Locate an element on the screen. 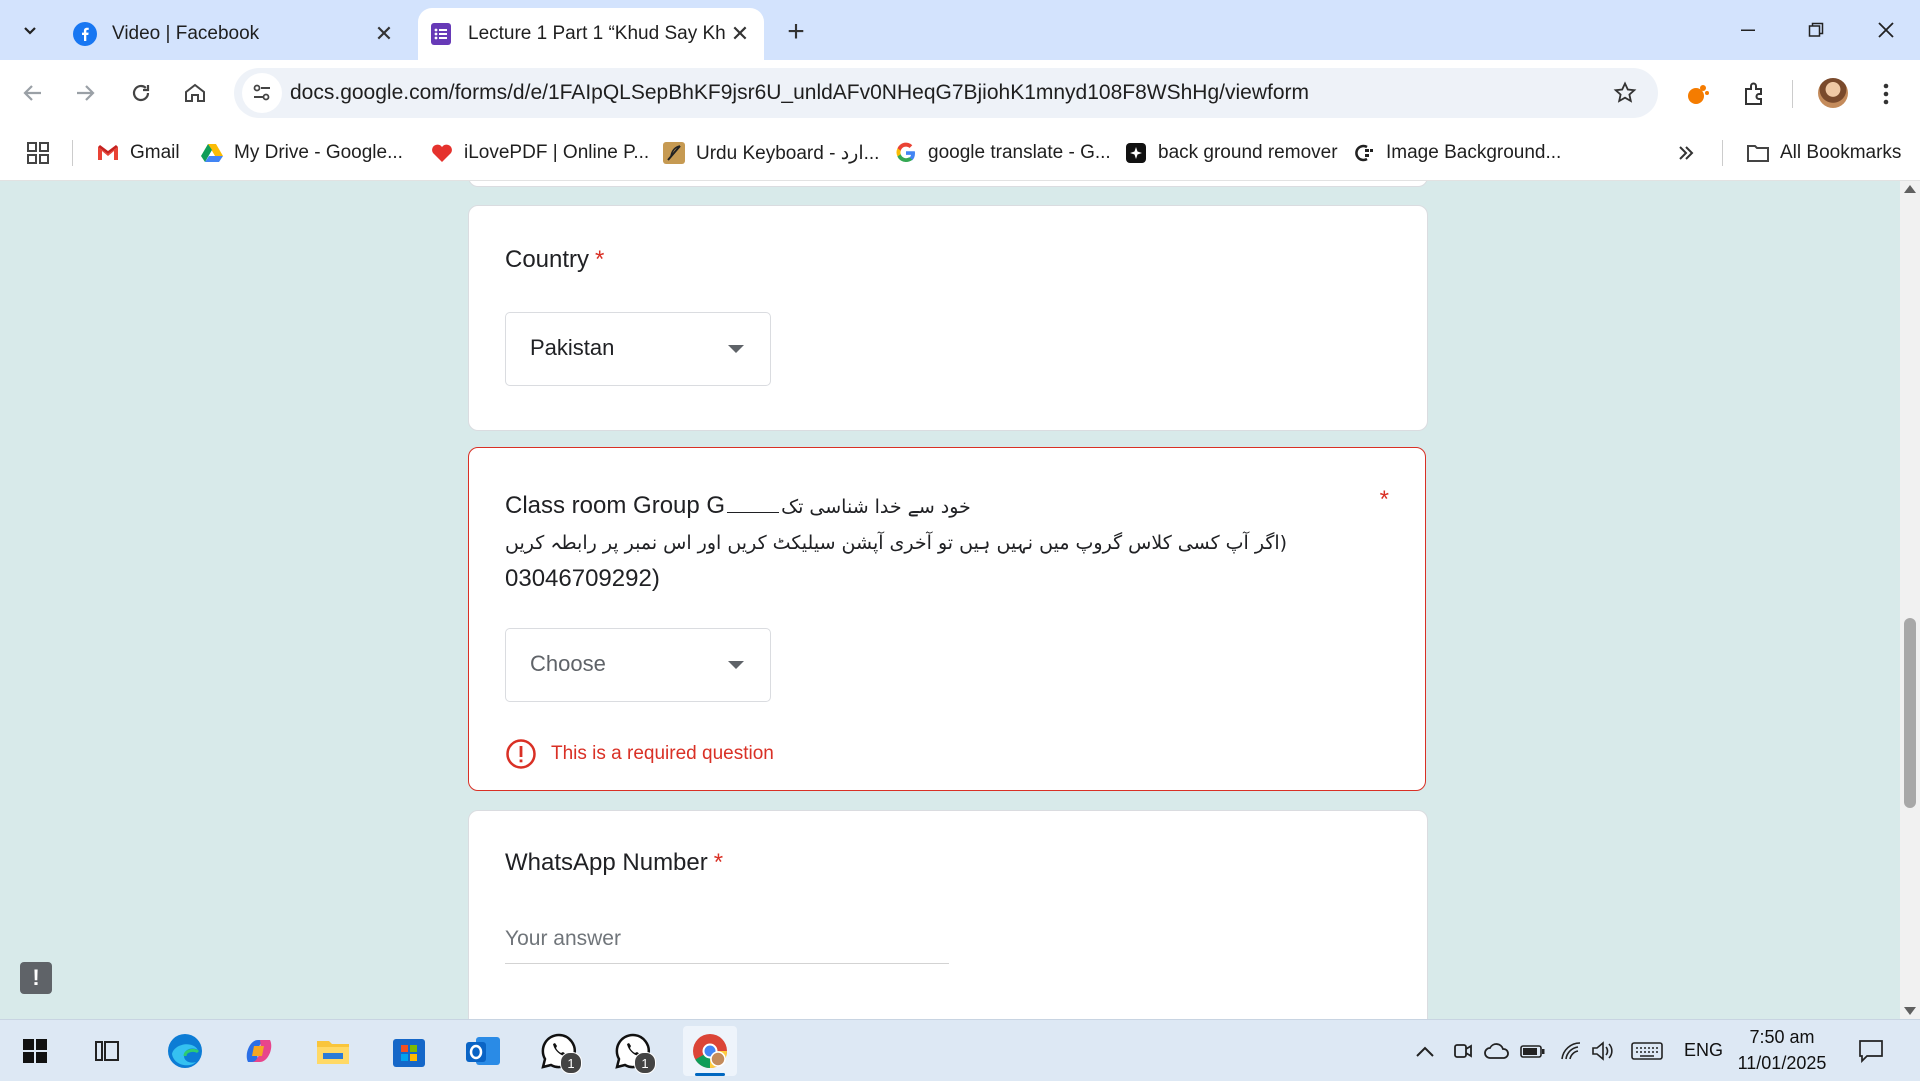 The image size is (1920, 1081). tab-title: Lecture 1 Part 1 “Khud Say Khuda is located at coordinates (597, 33).